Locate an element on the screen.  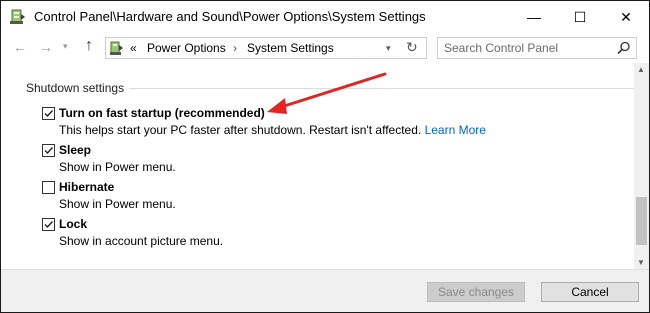
vertical-scrollbar: ▲ ▼ is located at coordinates (641, 166).